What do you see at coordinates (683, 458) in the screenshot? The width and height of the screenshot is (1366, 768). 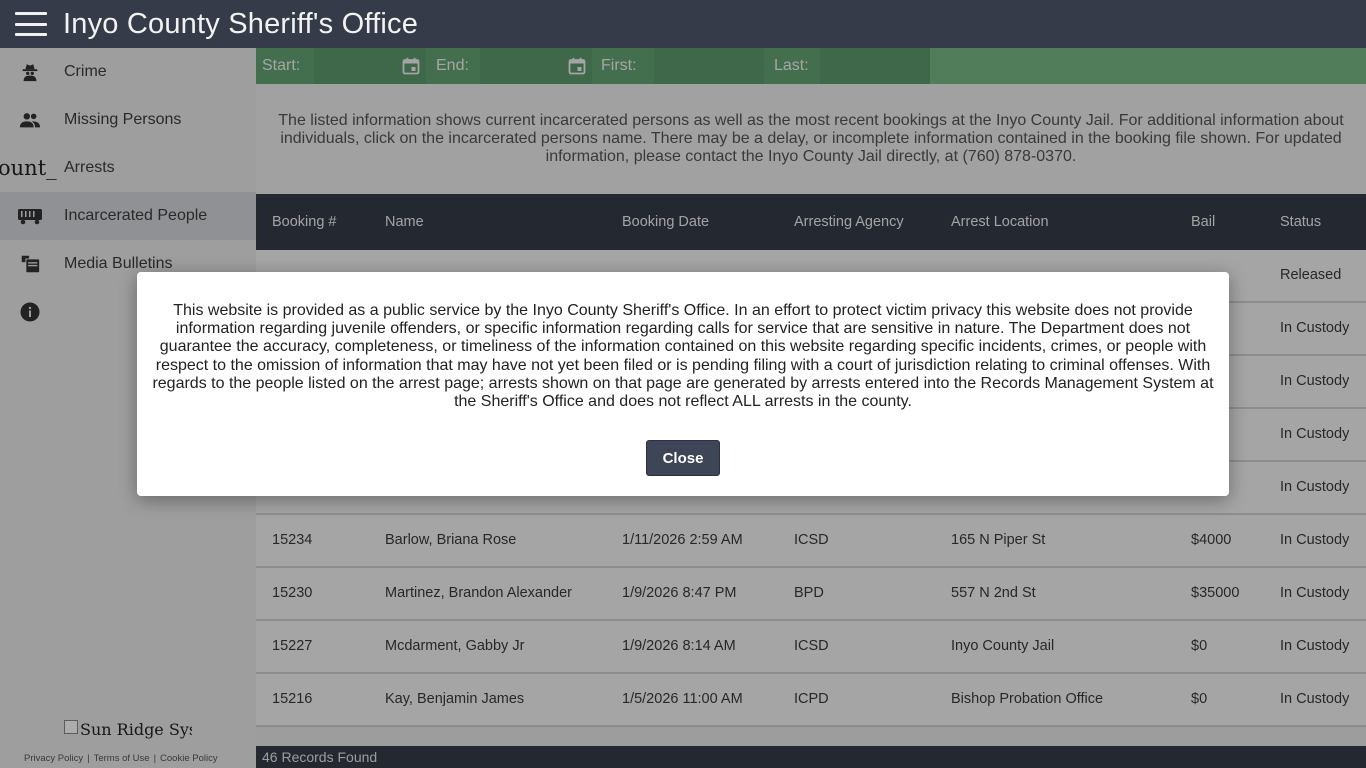 I see `close-button: Close` at bounding box center [683, 458].